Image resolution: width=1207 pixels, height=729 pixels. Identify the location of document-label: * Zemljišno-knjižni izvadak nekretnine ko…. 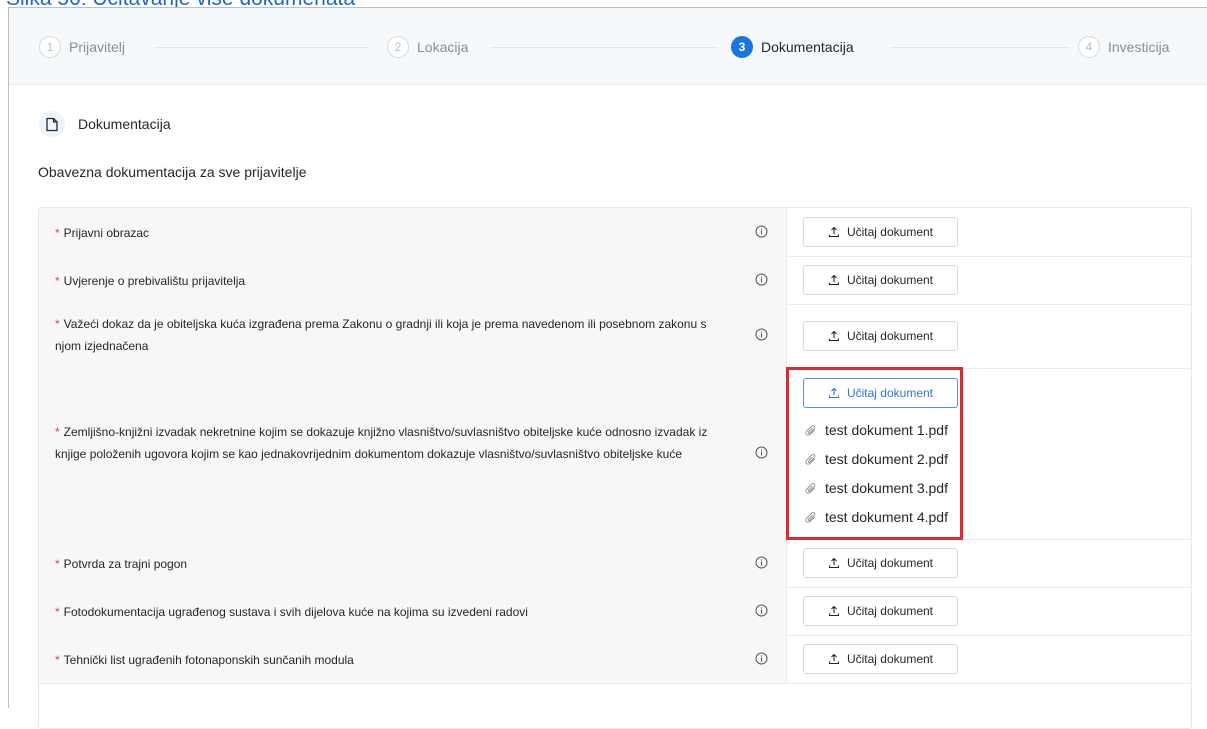
(385, 443).